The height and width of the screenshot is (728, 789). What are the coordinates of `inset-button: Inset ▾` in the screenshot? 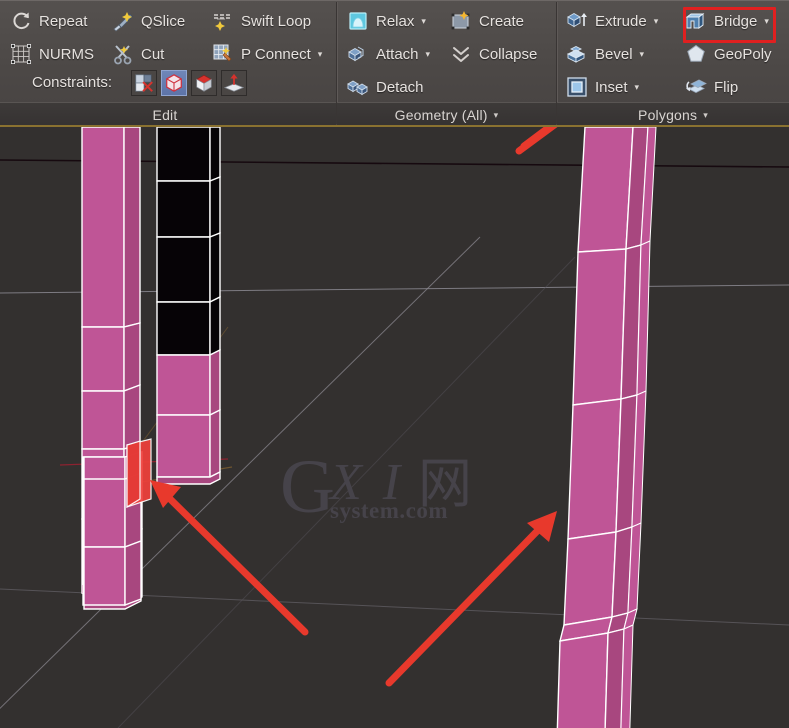 It's located at (602, 87).